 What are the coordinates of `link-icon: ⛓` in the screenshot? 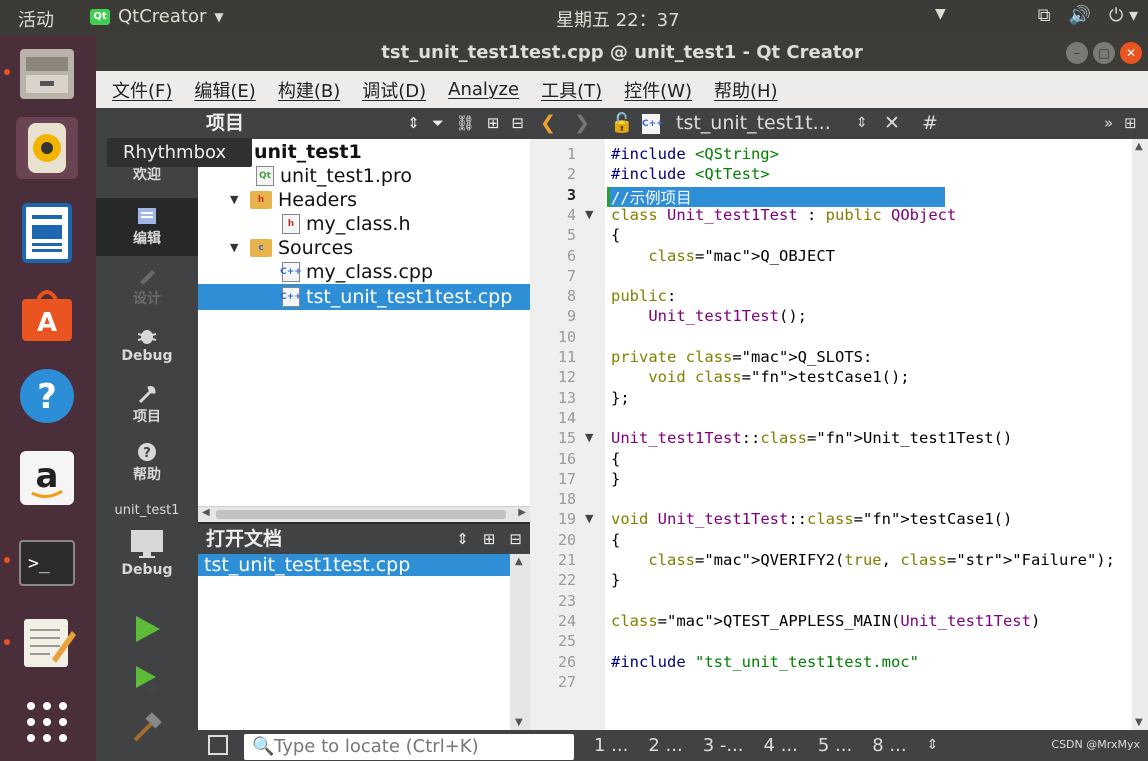 It's located at (465, 123).